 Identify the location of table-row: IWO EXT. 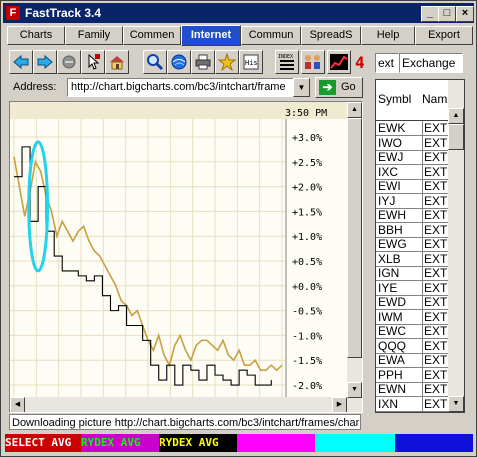
(412, 143).